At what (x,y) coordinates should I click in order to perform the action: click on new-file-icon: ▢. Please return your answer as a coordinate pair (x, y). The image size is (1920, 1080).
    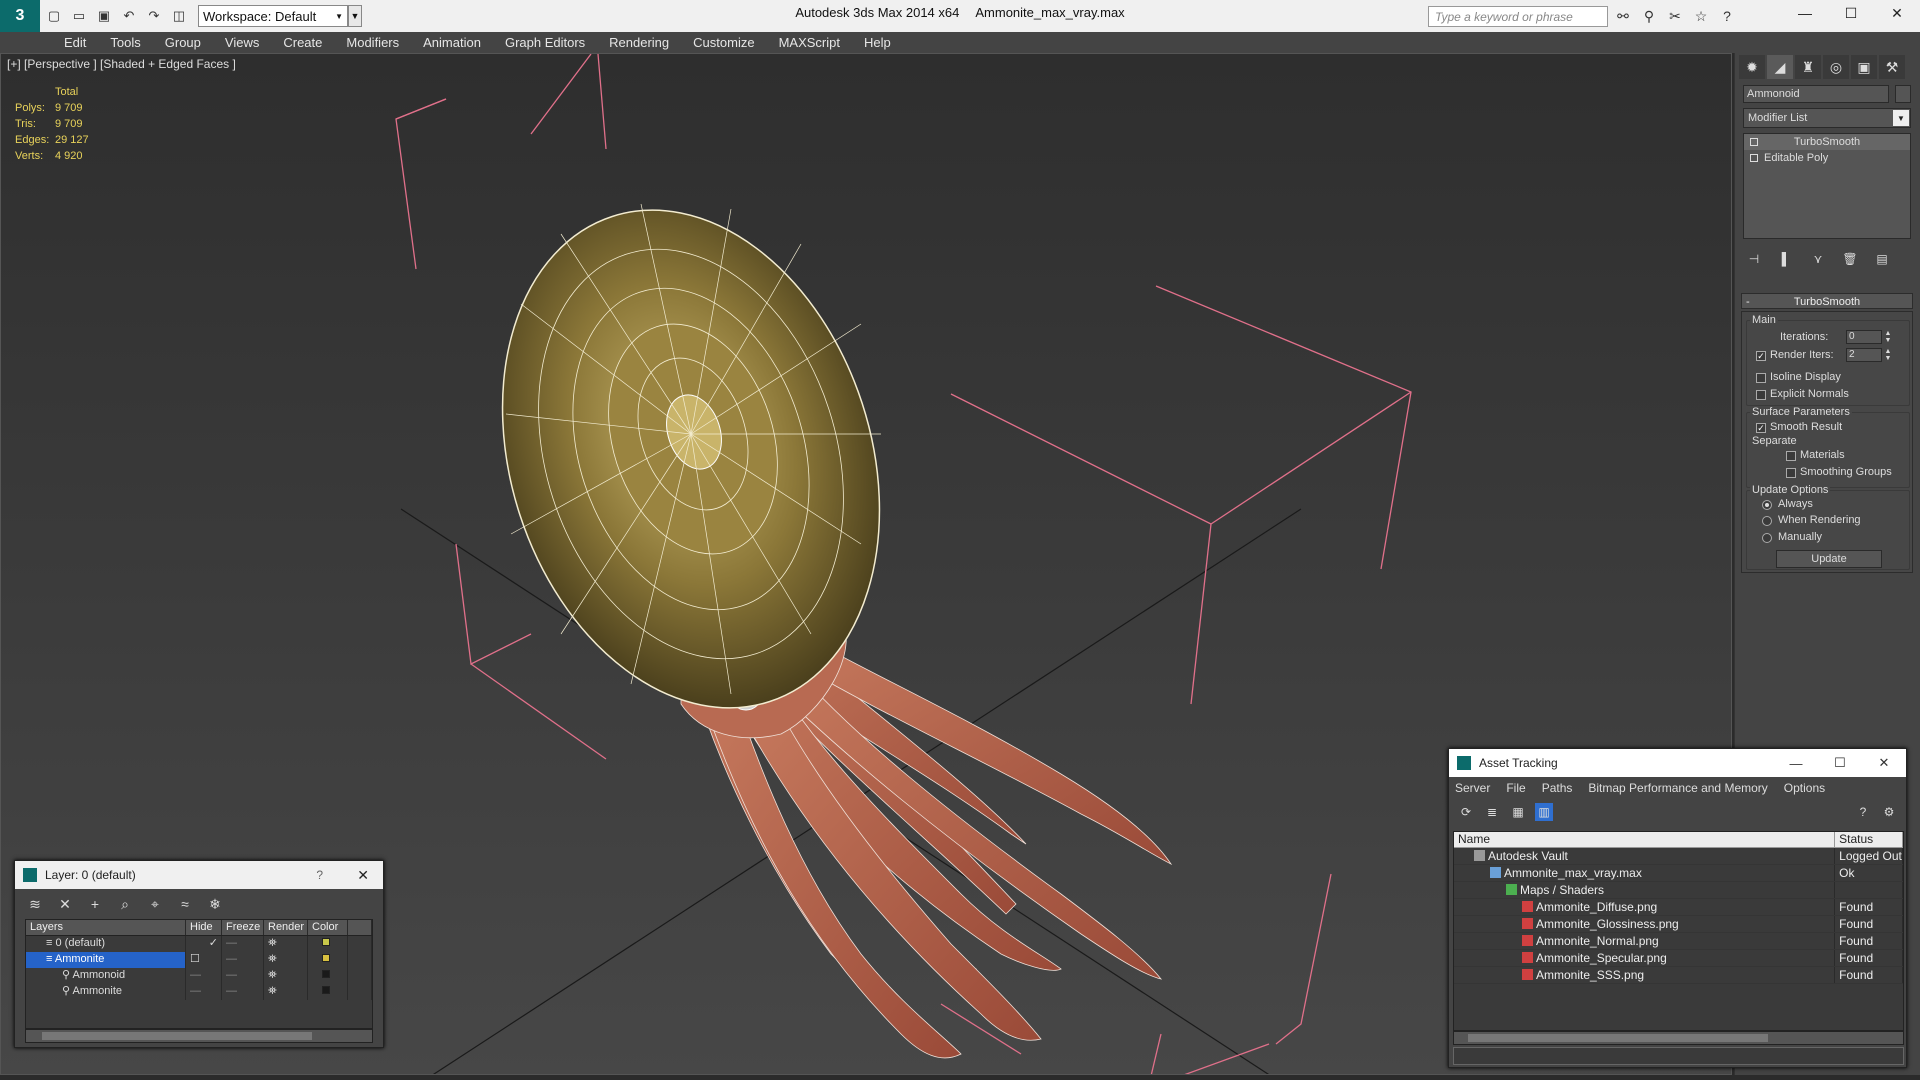
    Looking at the image, I should click on (54, 16).